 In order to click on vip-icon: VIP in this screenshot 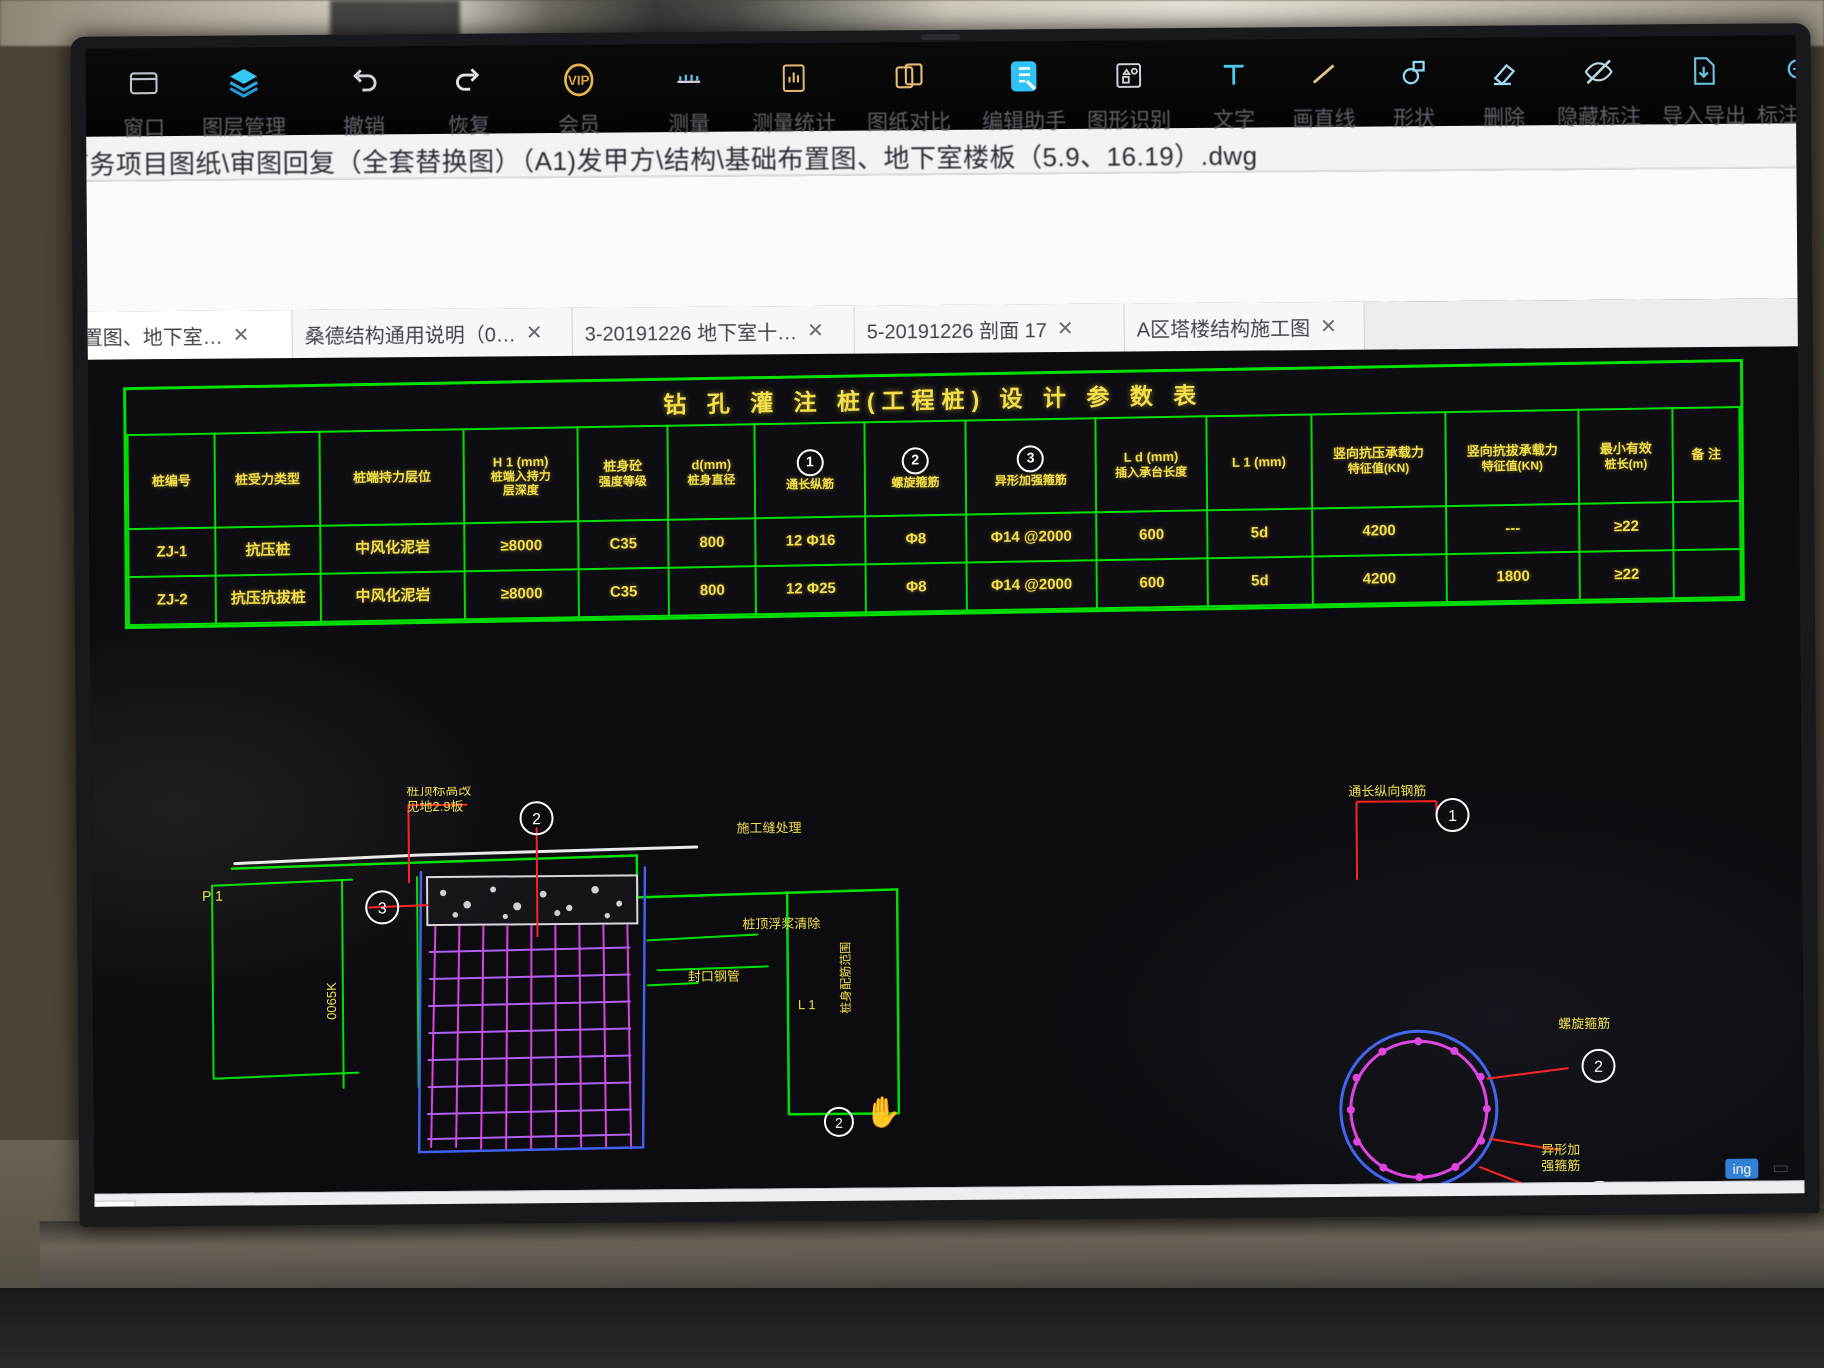, I will do `click(579, 79)`.